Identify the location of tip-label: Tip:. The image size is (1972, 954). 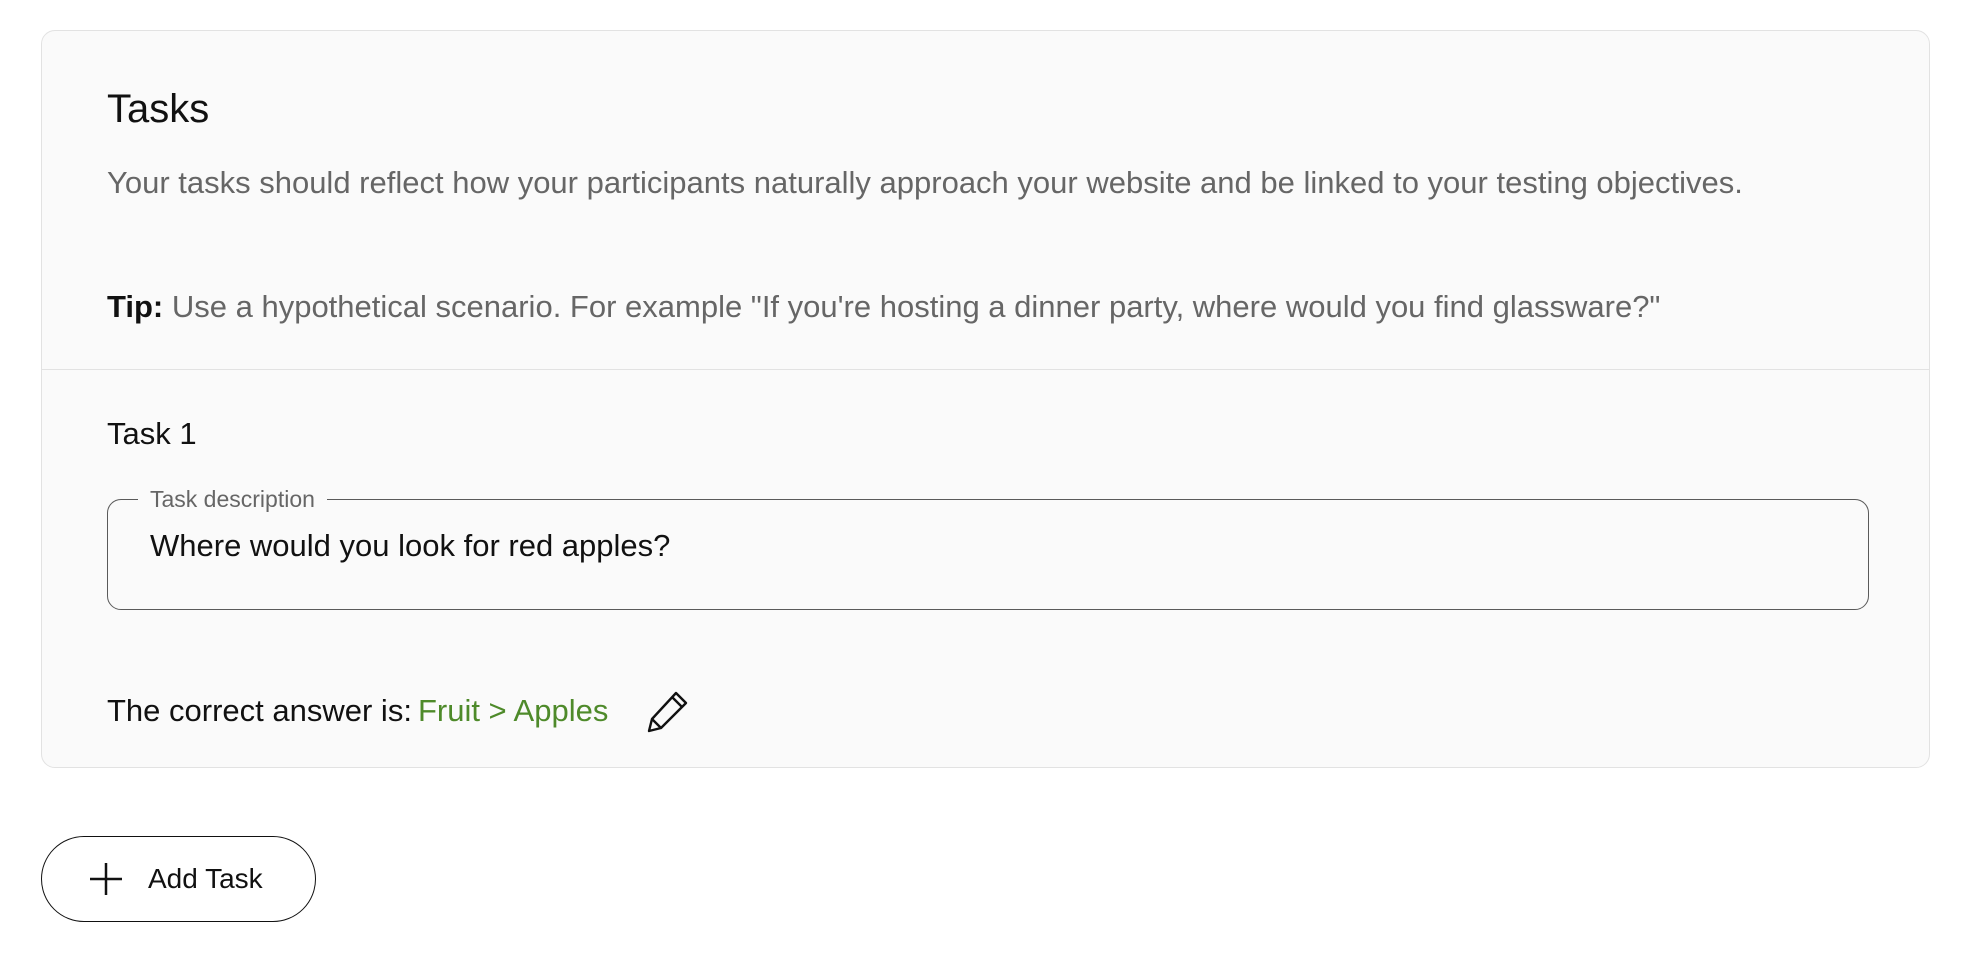
(135, 306).